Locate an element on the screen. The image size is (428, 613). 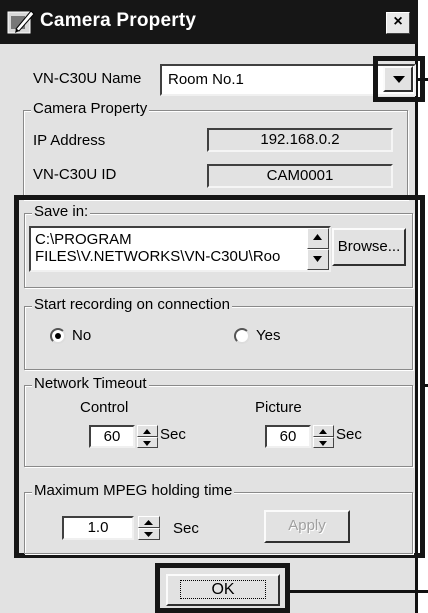
radio-no-label: No is located at coordinates (81, 335).